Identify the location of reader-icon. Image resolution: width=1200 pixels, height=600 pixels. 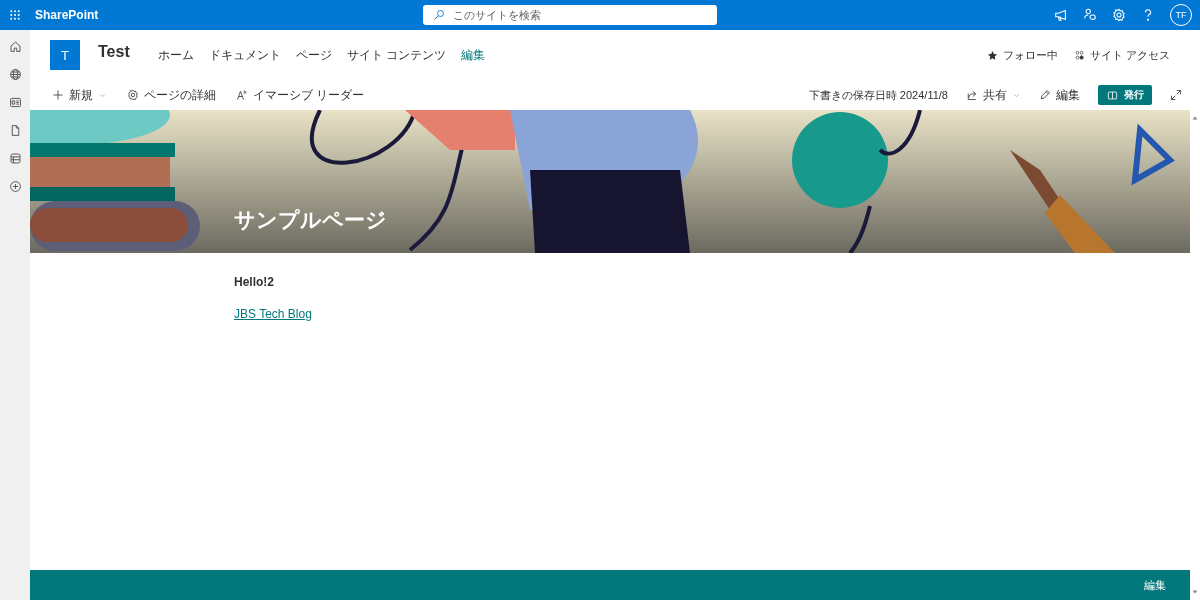
(242, 95).